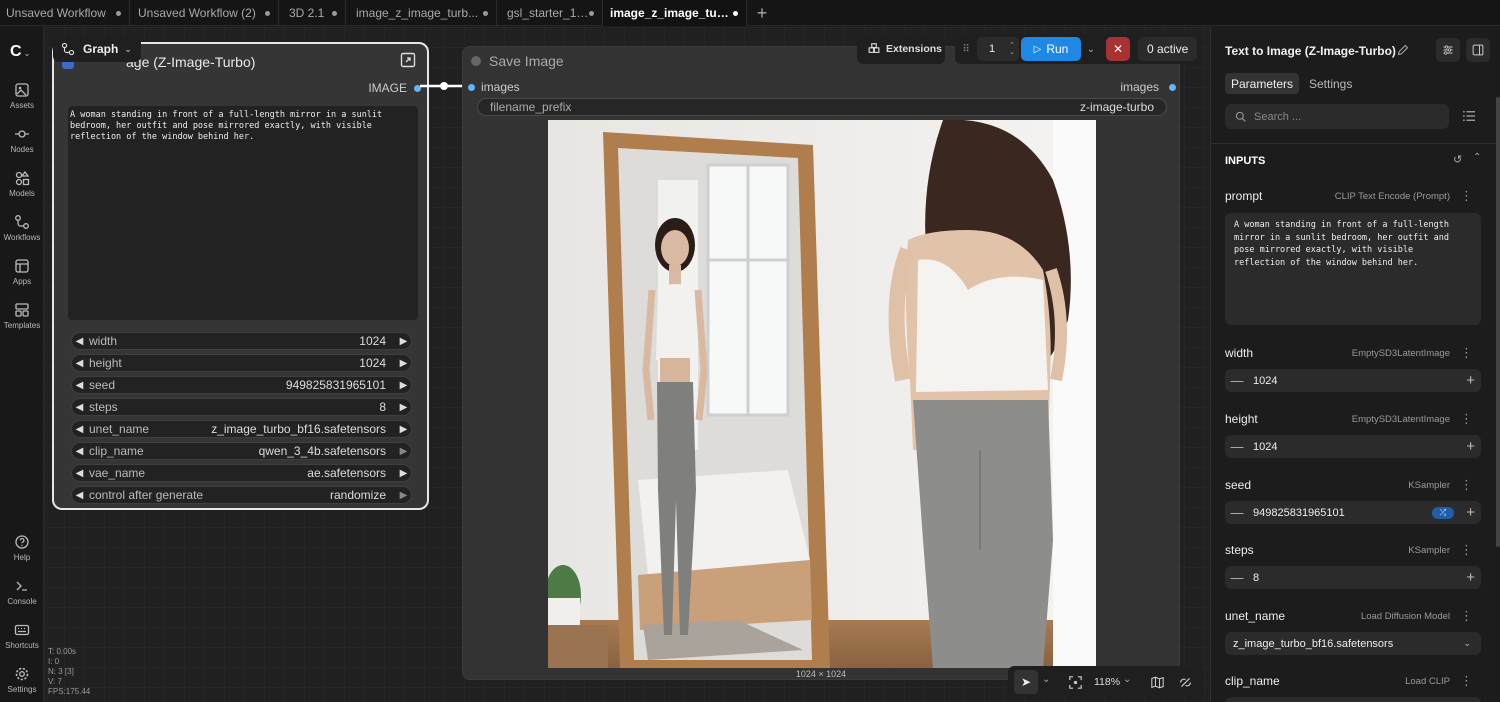 This screenshot has height=702, width=1500. Describe the element at coordinates (22, 272) in the screenshot. I see `sidebar-item-apps: Apps` at that location.